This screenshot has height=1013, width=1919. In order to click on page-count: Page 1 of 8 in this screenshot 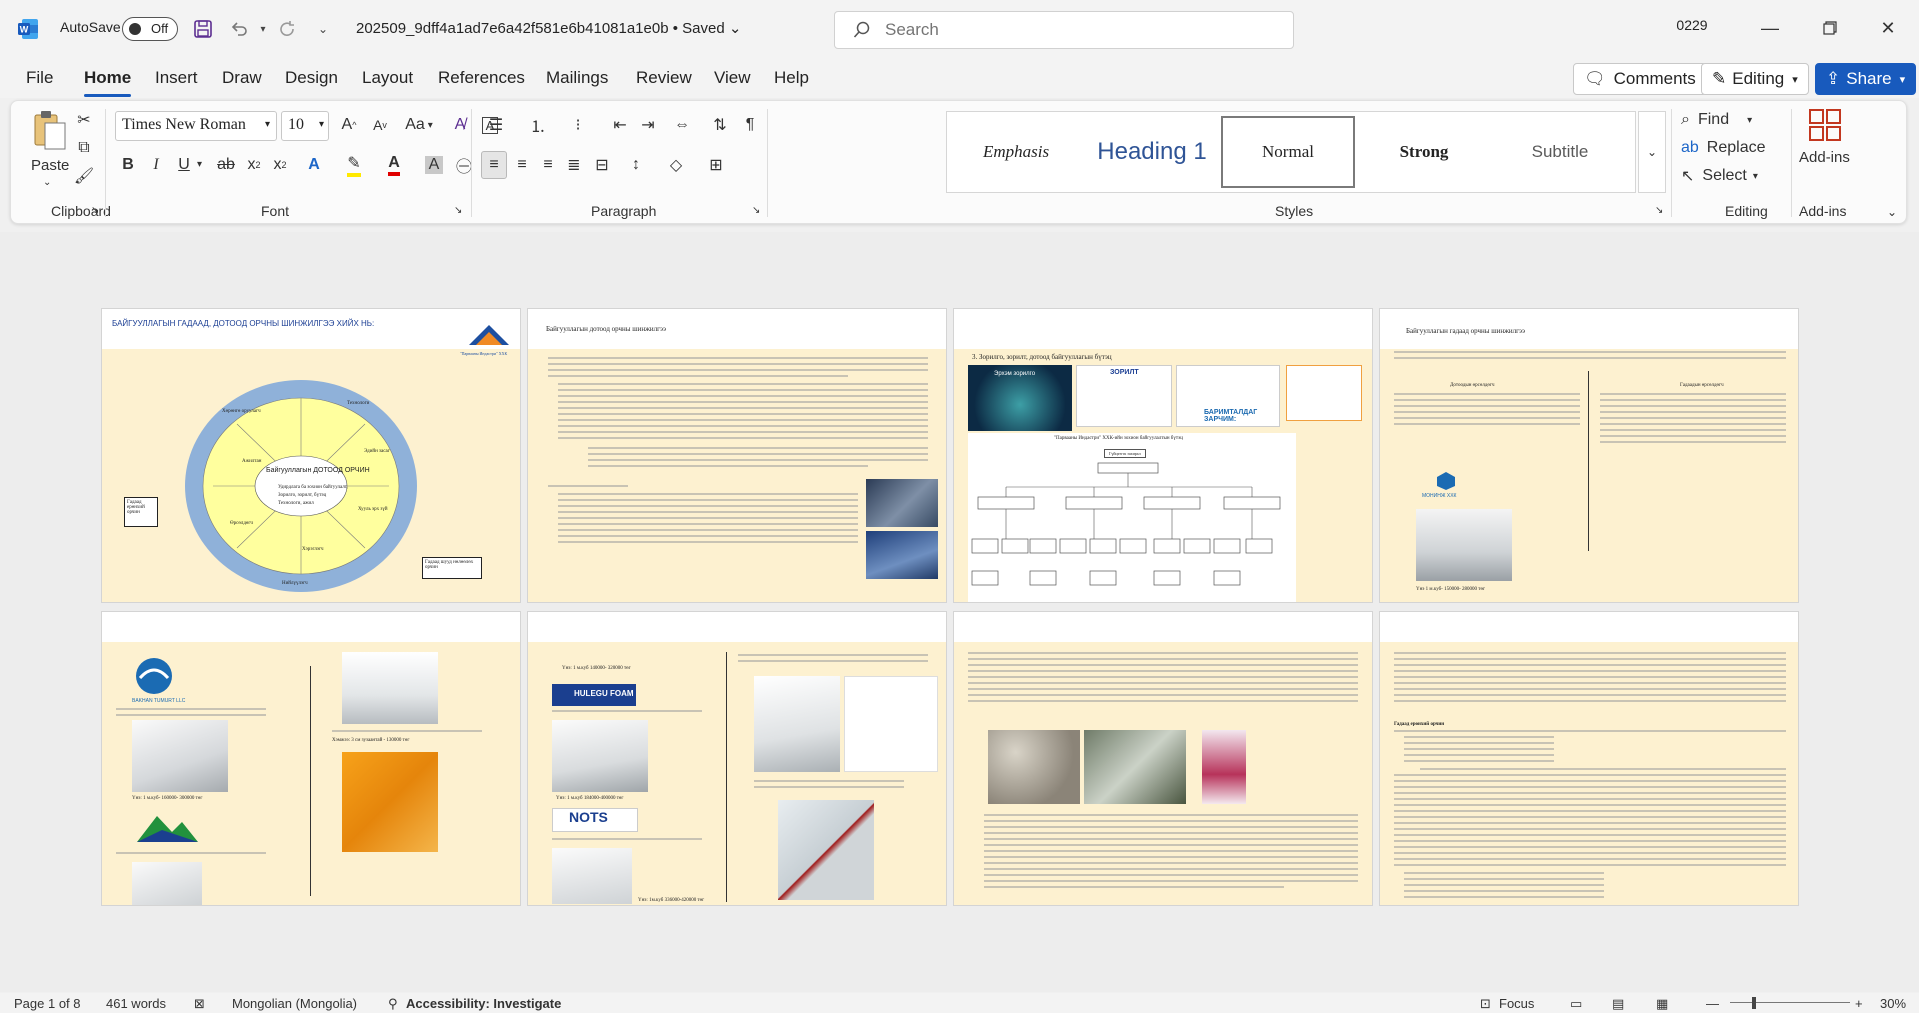, I will do `click(47, 1003)`.